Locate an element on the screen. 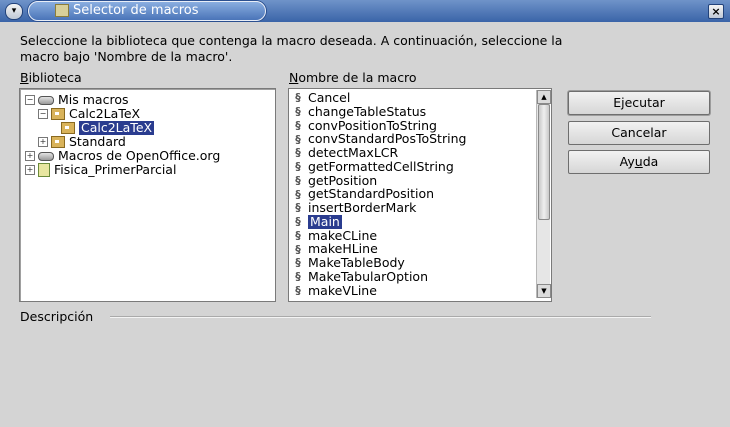  macro-list-item: § makeHLine is located at coordinates (379, 249).